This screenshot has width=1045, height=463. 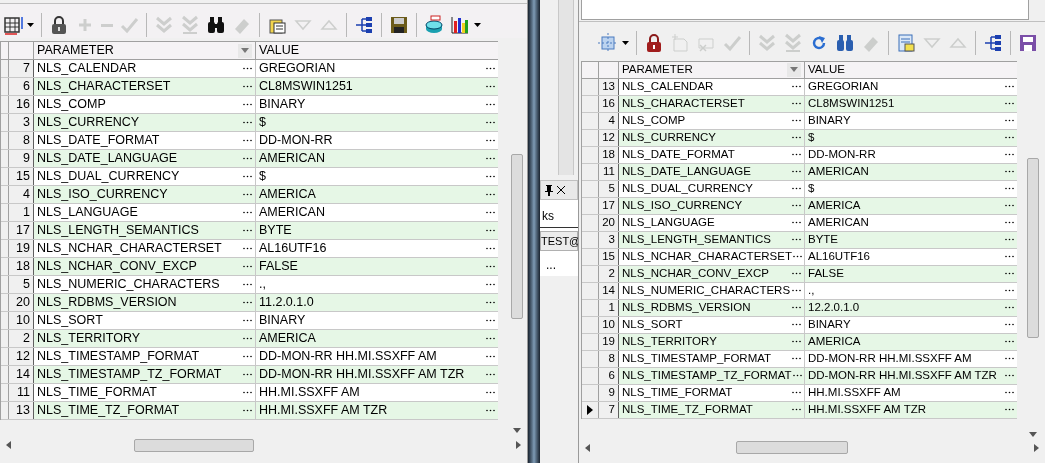 What do you see at coordinates (296, 141) in the screenshot?
I see `table-cell-text: DD-MON-RR` at bounding box center [296, 141].